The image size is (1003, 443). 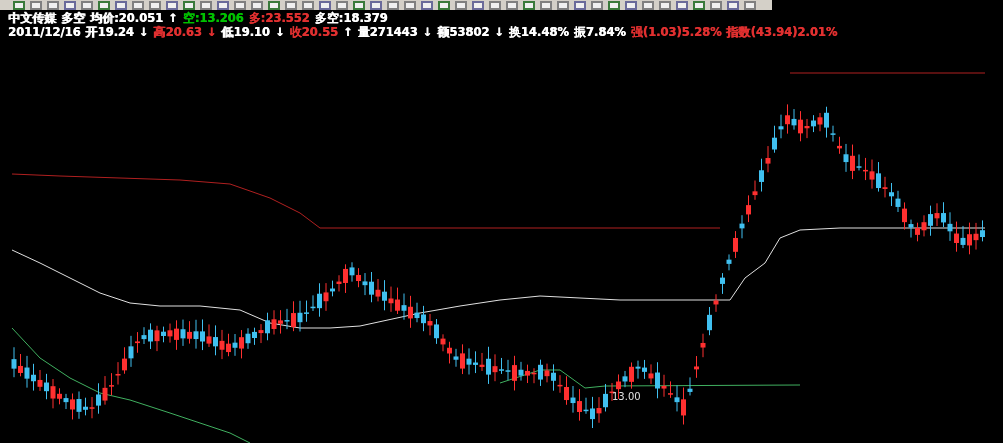 I want to click on quote-text: 收20.55, so click(x=313, y=31).